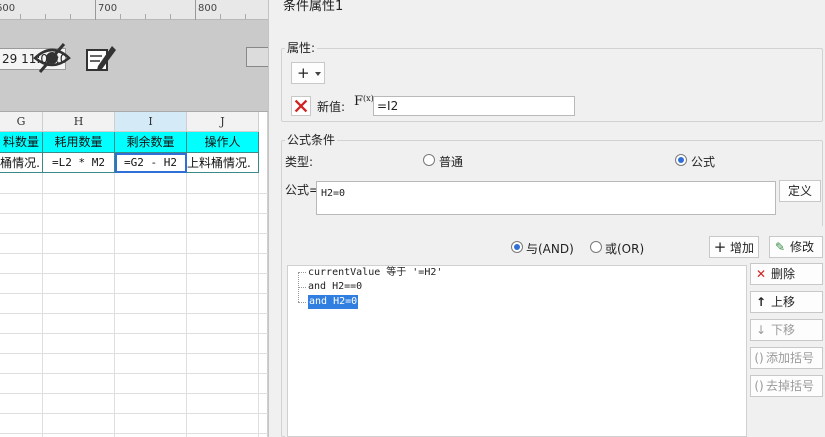 This screenshot has height=437, width=825. Describe the element at coordinates (761, 330) in the screenshot. I see `arrow-down-icon: ↓` at that location.